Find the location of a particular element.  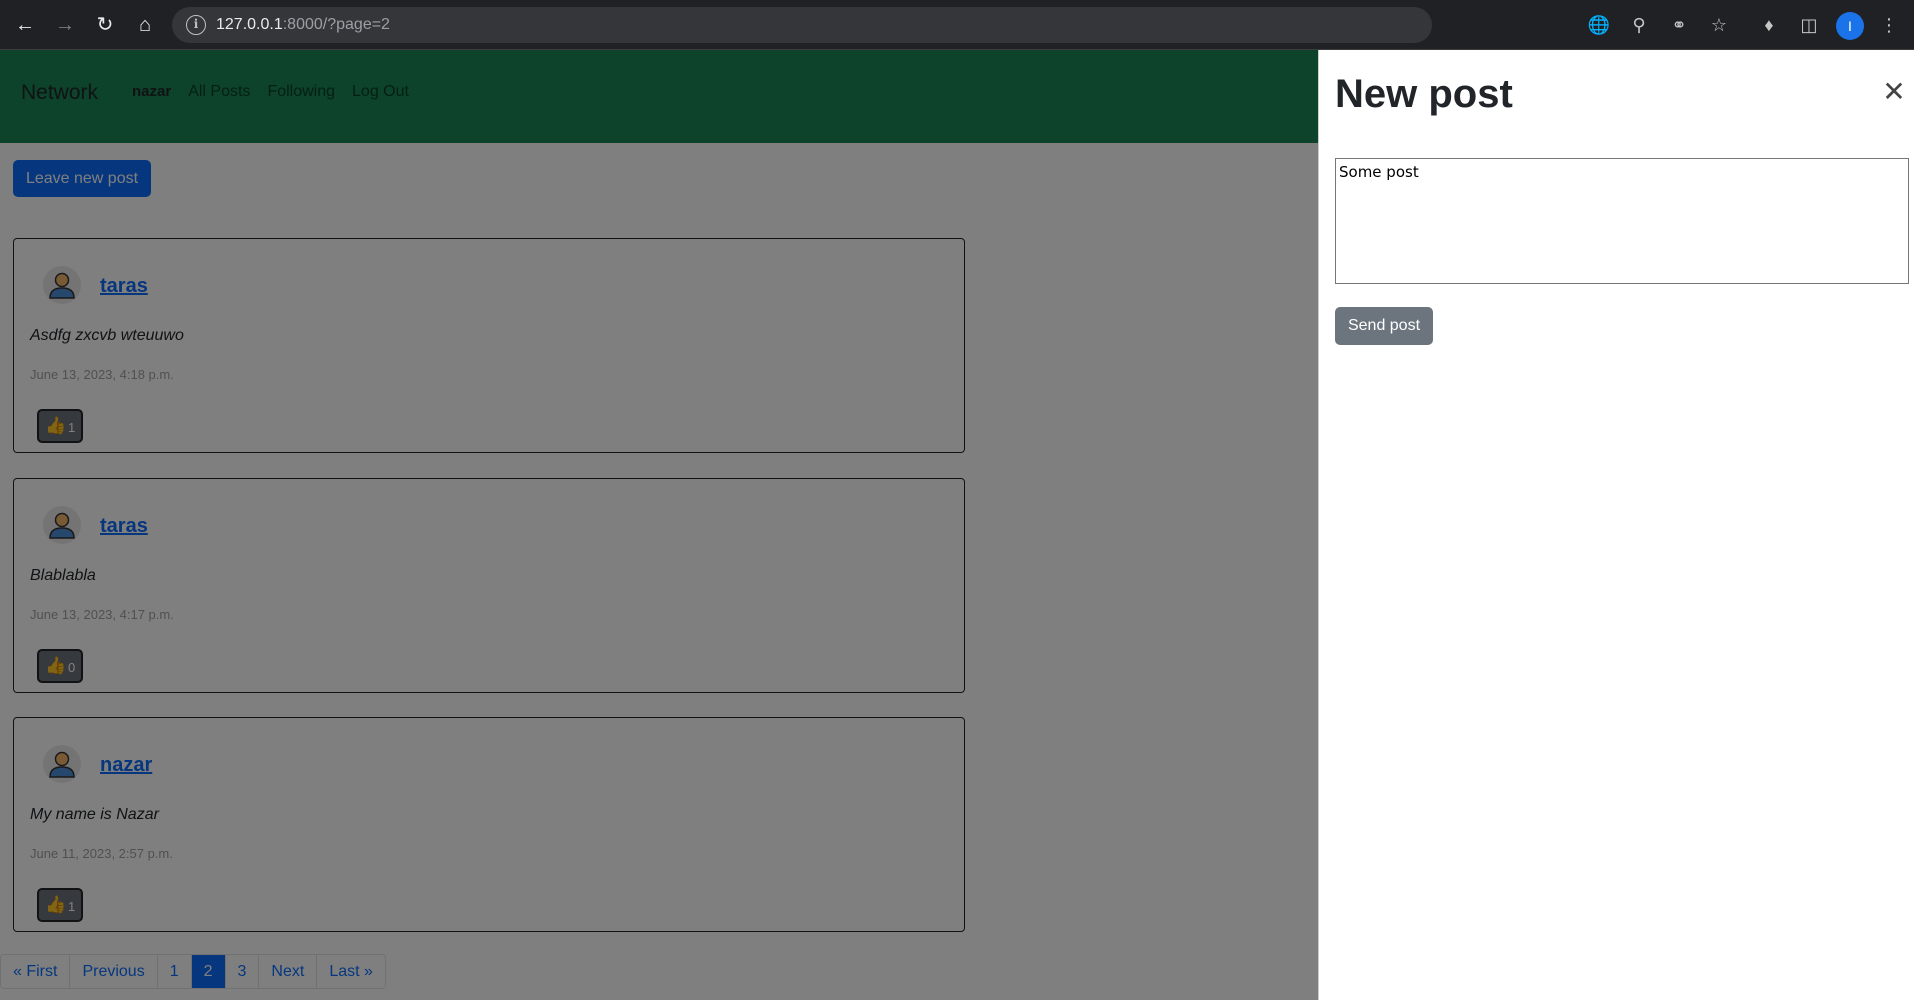

site-info-icon: i is located at coordinates (196, 25).